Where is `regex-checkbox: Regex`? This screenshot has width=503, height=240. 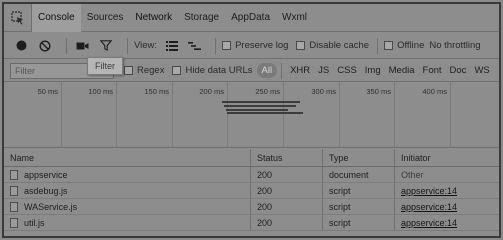 regex-checkbox: Regex is located at coordinates (144, 70).